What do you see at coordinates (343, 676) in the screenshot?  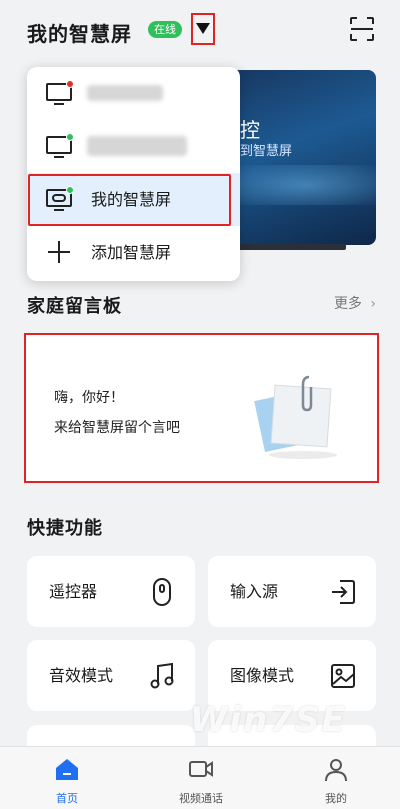 I see `image-icon` at bounding box center [343, 676].